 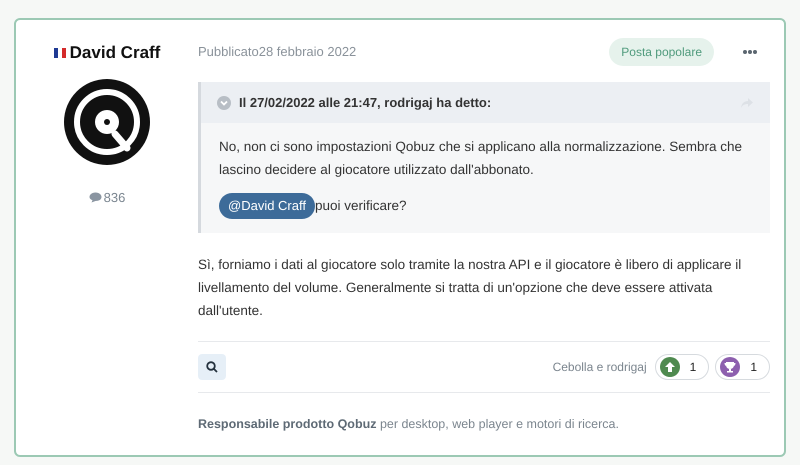 I want to click on mention-link: @David Craff, so click(x=267, y=205).